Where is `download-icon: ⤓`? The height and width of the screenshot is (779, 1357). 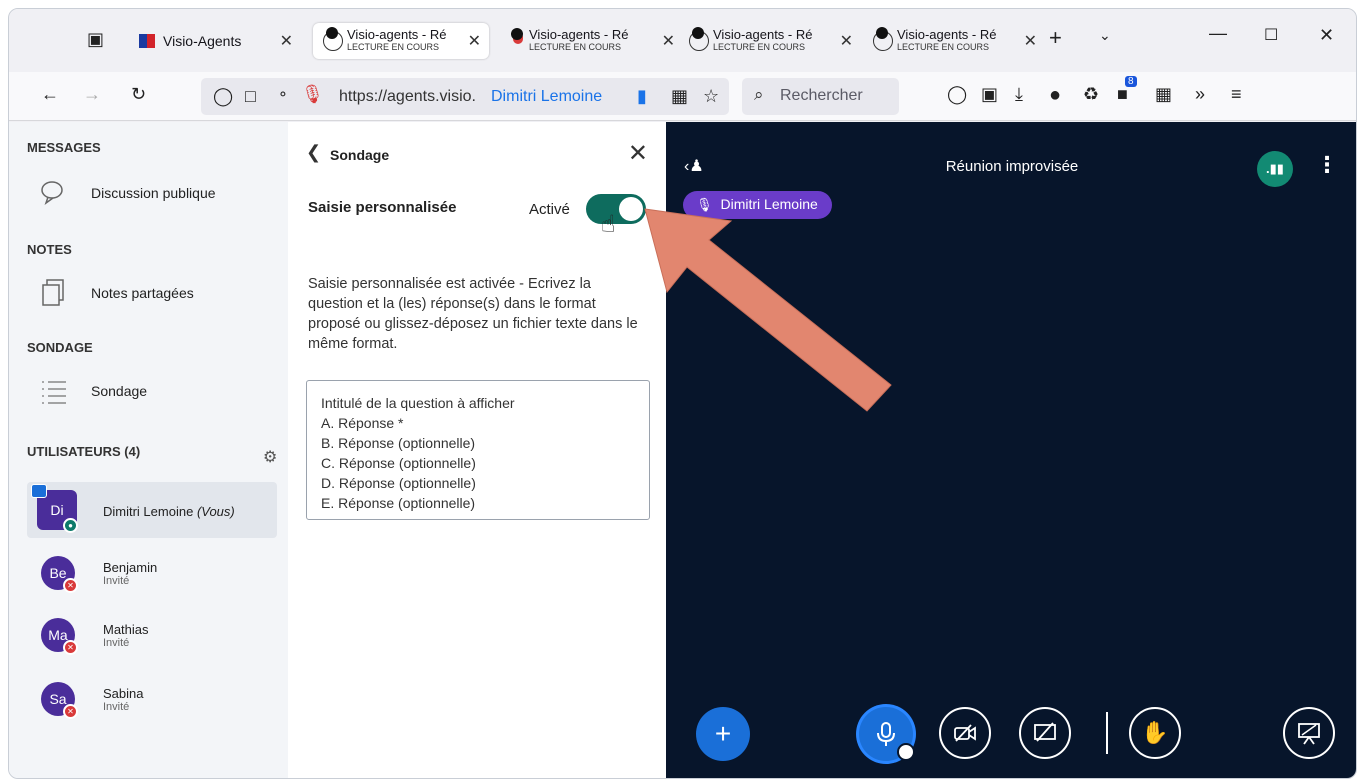
download-icon: ⤓ is located at coordinates (1019, 94).